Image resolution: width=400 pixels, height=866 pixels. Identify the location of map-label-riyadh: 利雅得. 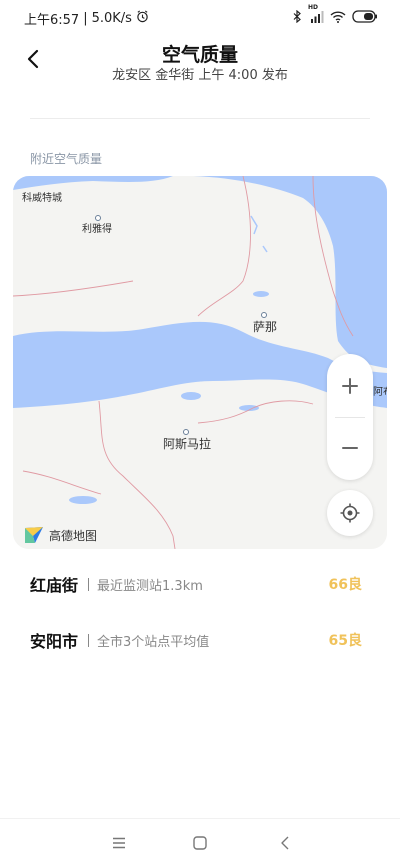
(97, 229).